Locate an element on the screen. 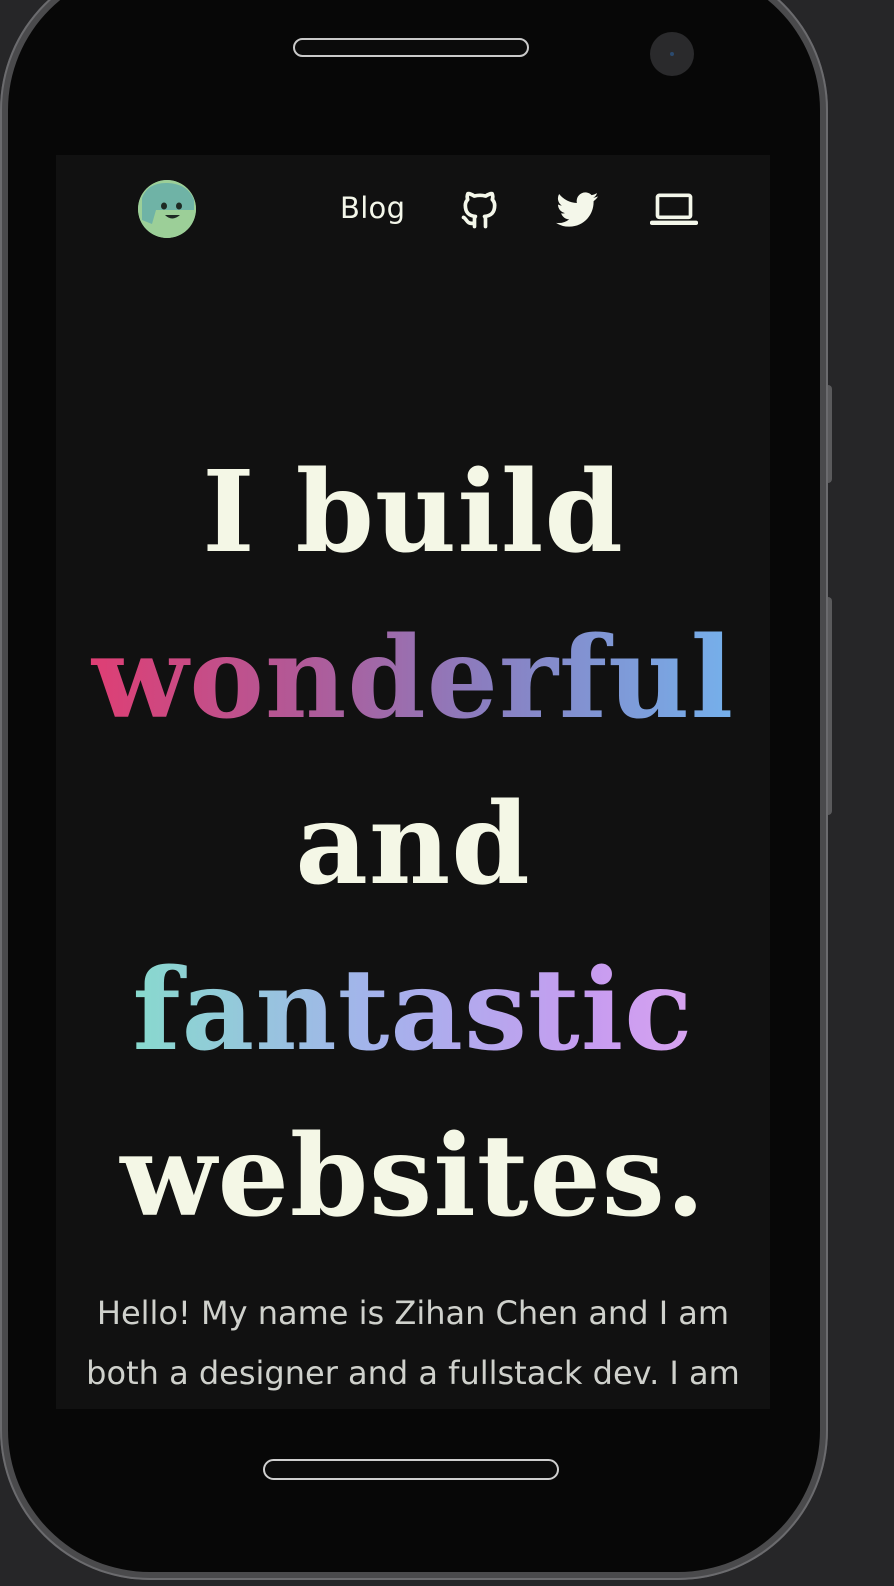 This screenshot has height=1586, width=894. nav-link-blog: Blog is located at coordinates (372, 208).